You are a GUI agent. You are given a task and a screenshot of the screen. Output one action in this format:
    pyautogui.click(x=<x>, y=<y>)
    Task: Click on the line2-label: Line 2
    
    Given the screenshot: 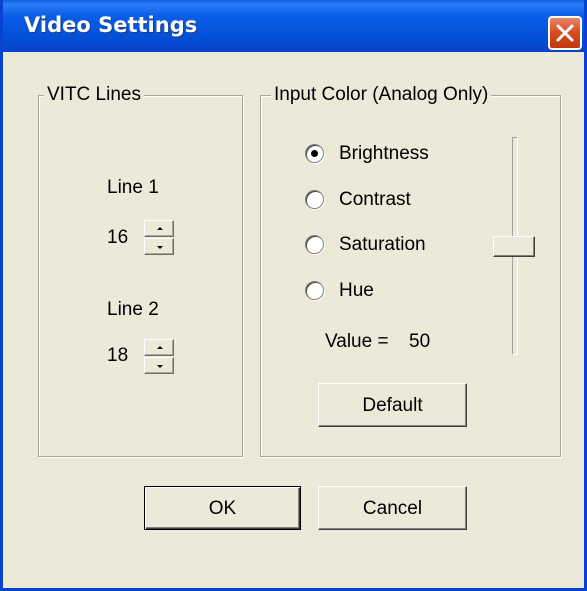 What is the action you would take?
    pyautogui.click(x=133, y=309)
    